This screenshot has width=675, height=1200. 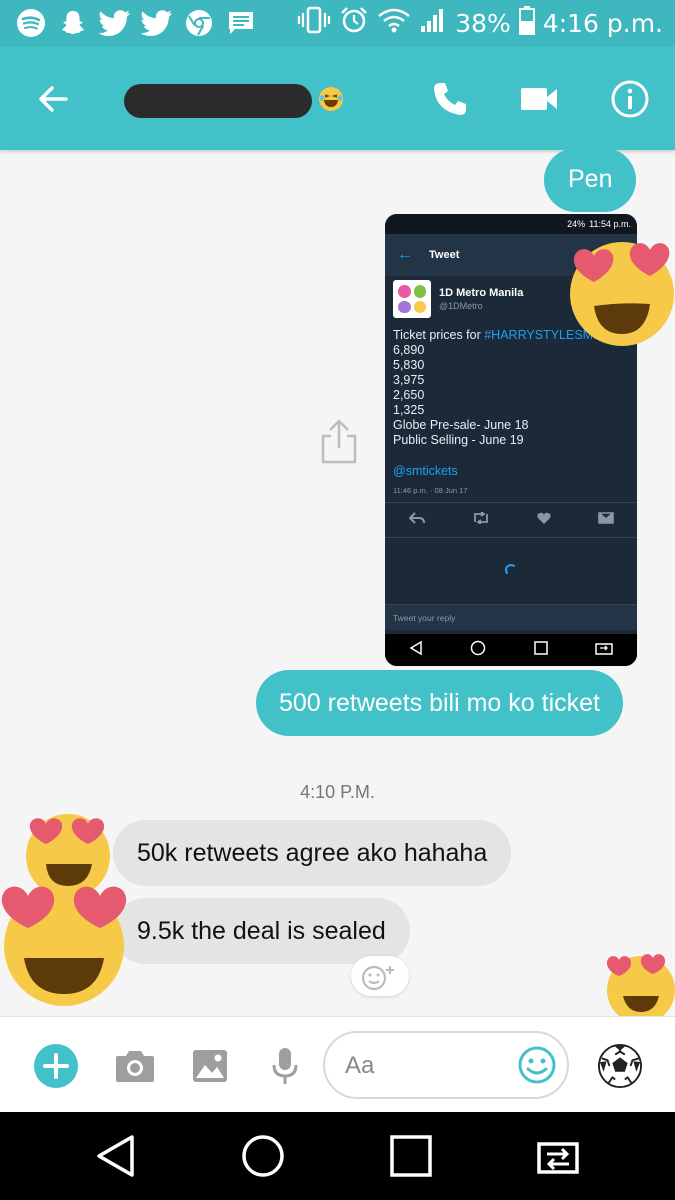 What do you see at coordinates (405, 254) in the screenshot?
I see `arrow-left-icon: ←` at bounding box center [405, 254].